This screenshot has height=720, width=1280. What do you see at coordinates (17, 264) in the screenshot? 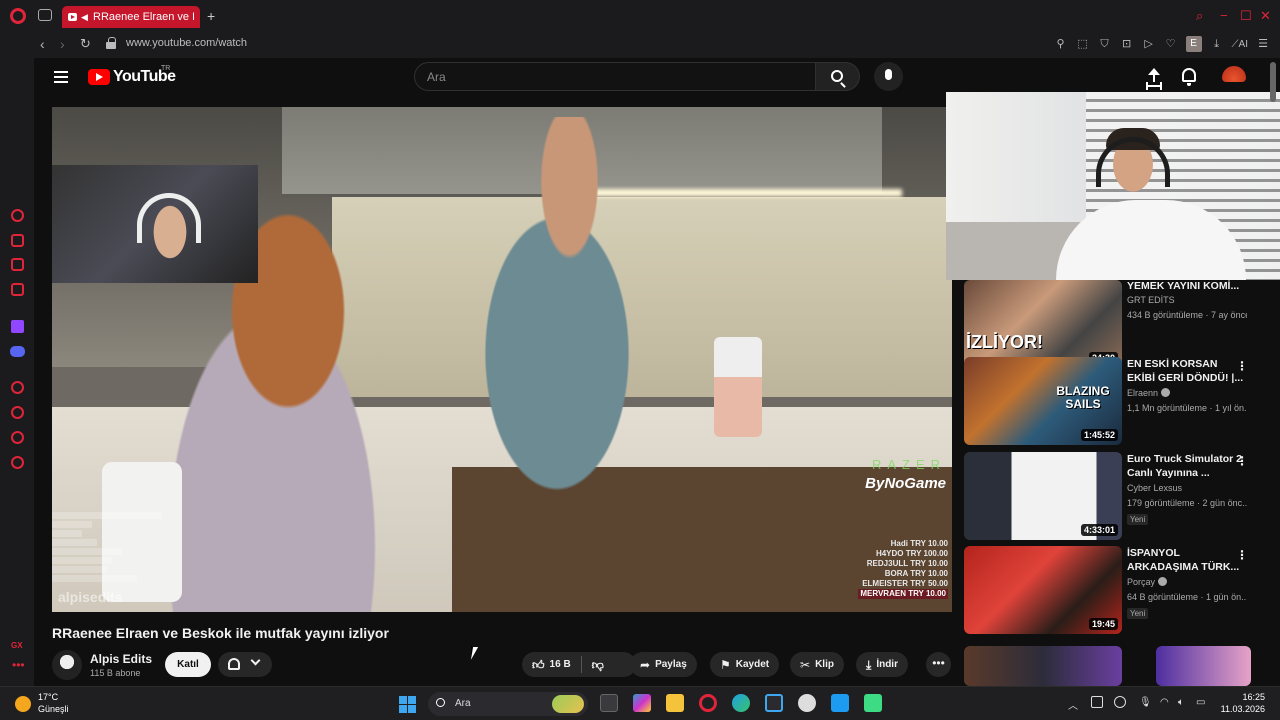
I see `player-sidebar-icon` at bounding box center [17, 264].